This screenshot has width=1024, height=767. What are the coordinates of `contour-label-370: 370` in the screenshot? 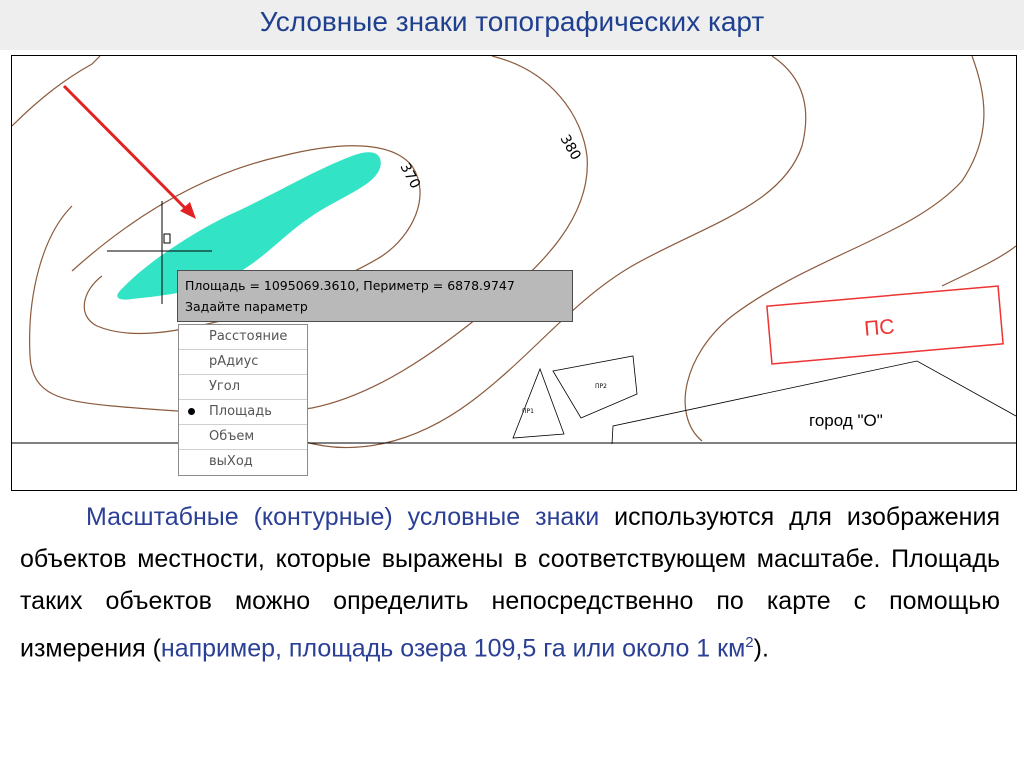 It's located at (409, 175).